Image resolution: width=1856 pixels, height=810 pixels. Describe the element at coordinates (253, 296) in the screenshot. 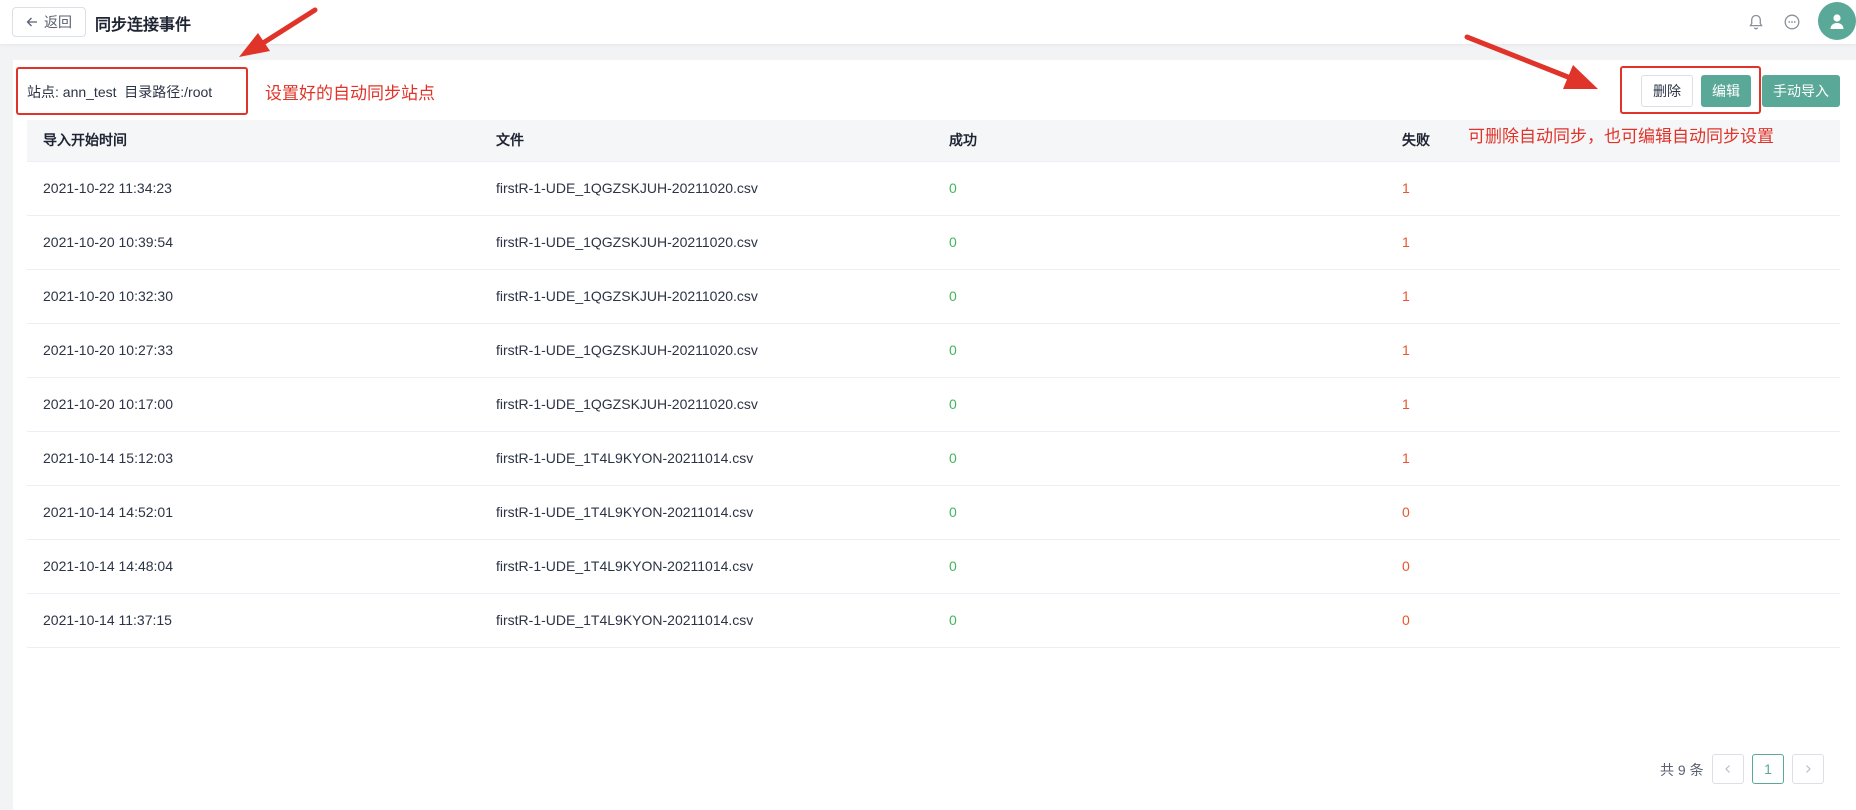

I see `cell-start-time: 2021-10-20 10:32:30` at that location.